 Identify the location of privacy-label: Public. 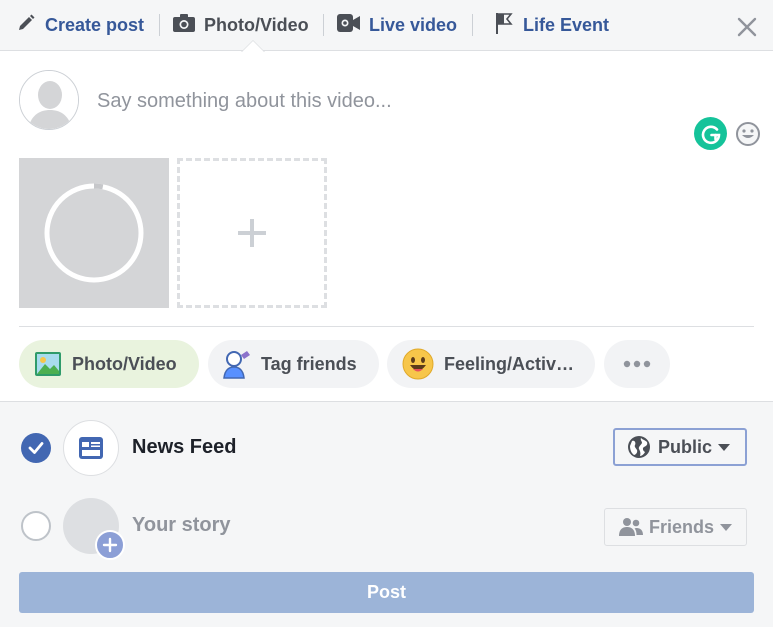
(685, 446).